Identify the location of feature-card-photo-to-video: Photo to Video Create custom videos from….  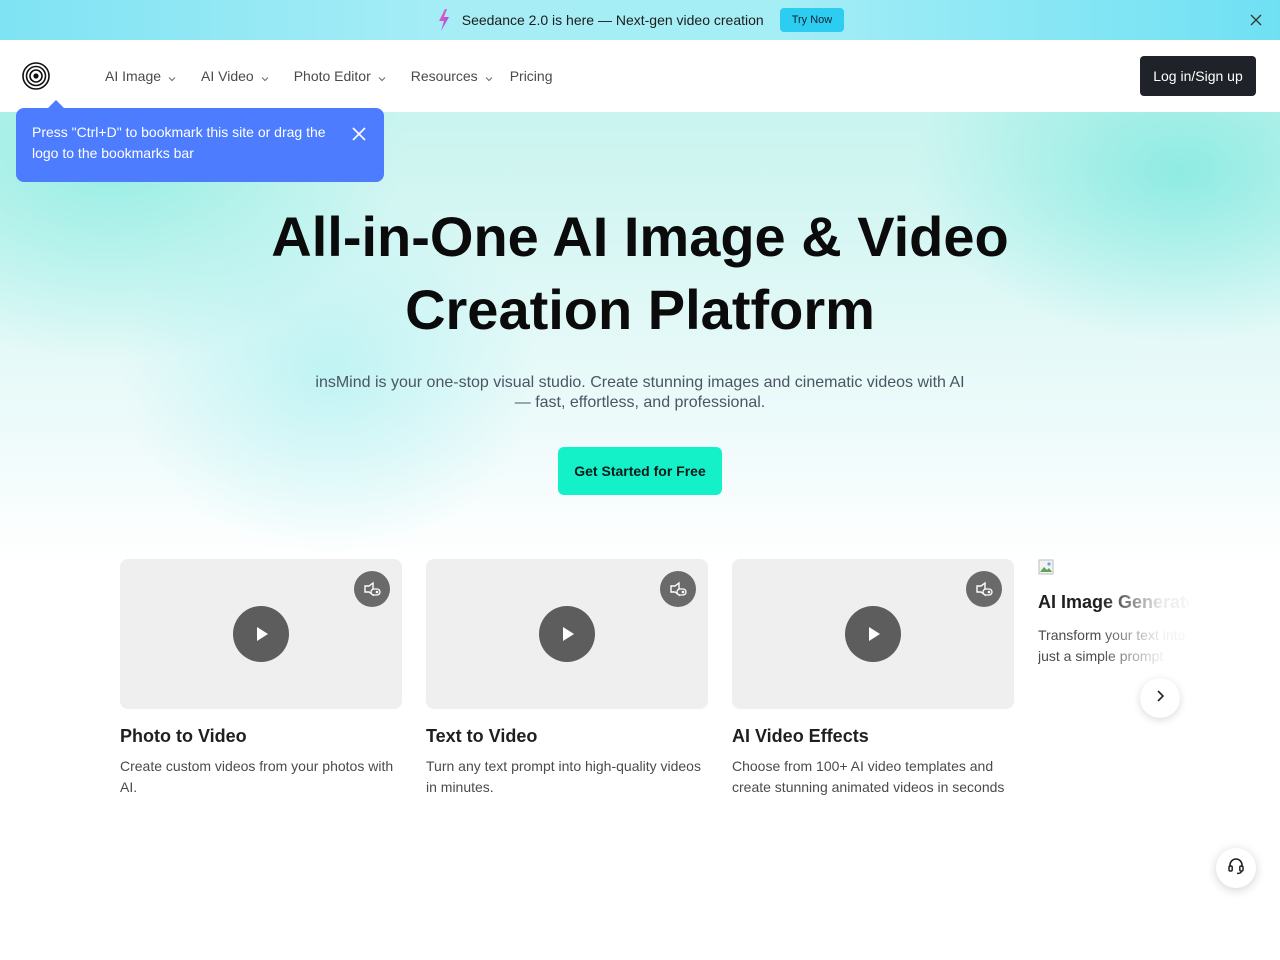
(261, 678).